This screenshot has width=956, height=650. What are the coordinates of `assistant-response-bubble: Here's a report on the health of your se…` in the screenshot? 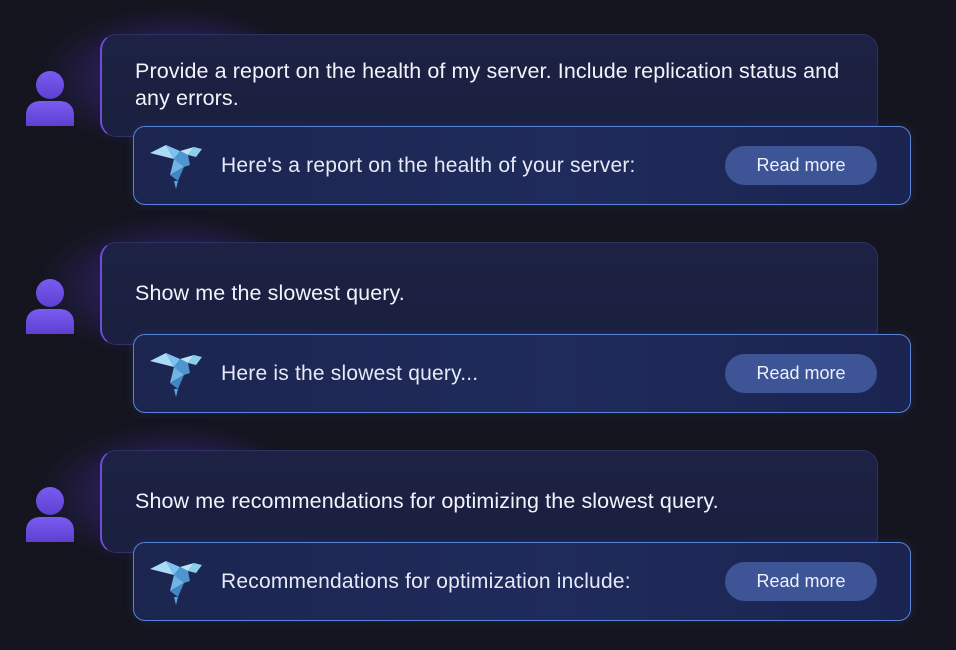 It's located at (522, 165).